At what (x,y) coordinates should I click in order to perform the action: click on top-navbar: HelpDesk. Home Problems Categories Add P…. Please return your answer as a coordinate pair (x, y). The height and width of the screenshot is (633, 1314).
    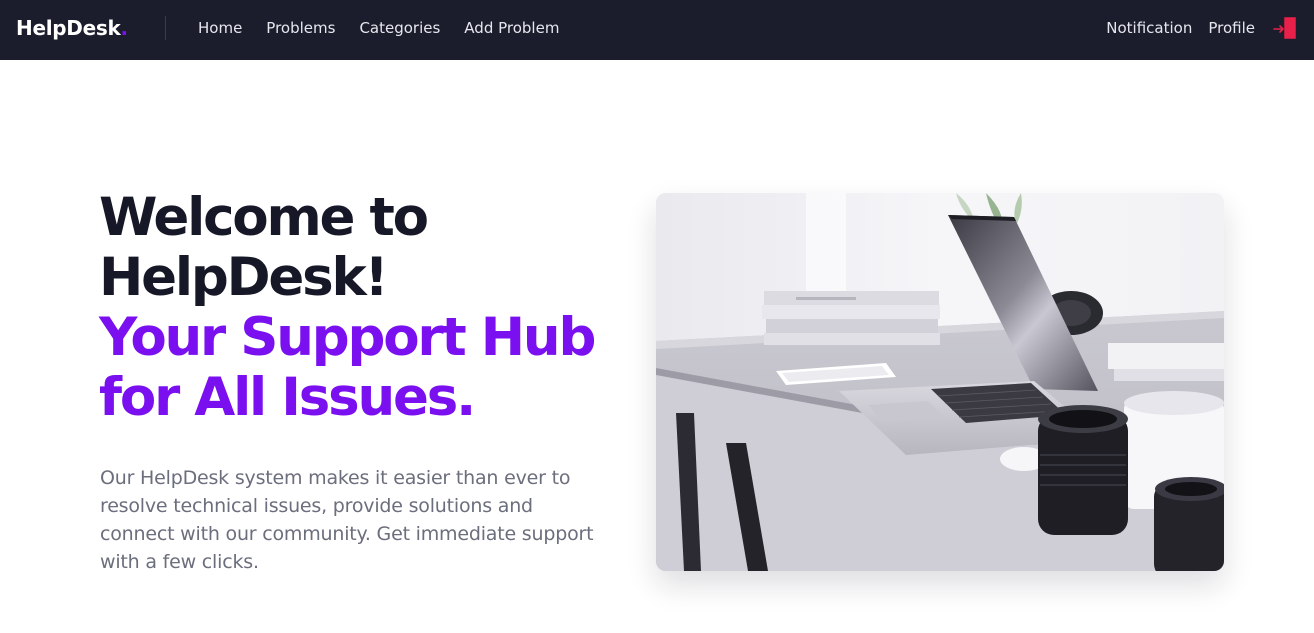
    Looking at the image, I should click on (657, 30).